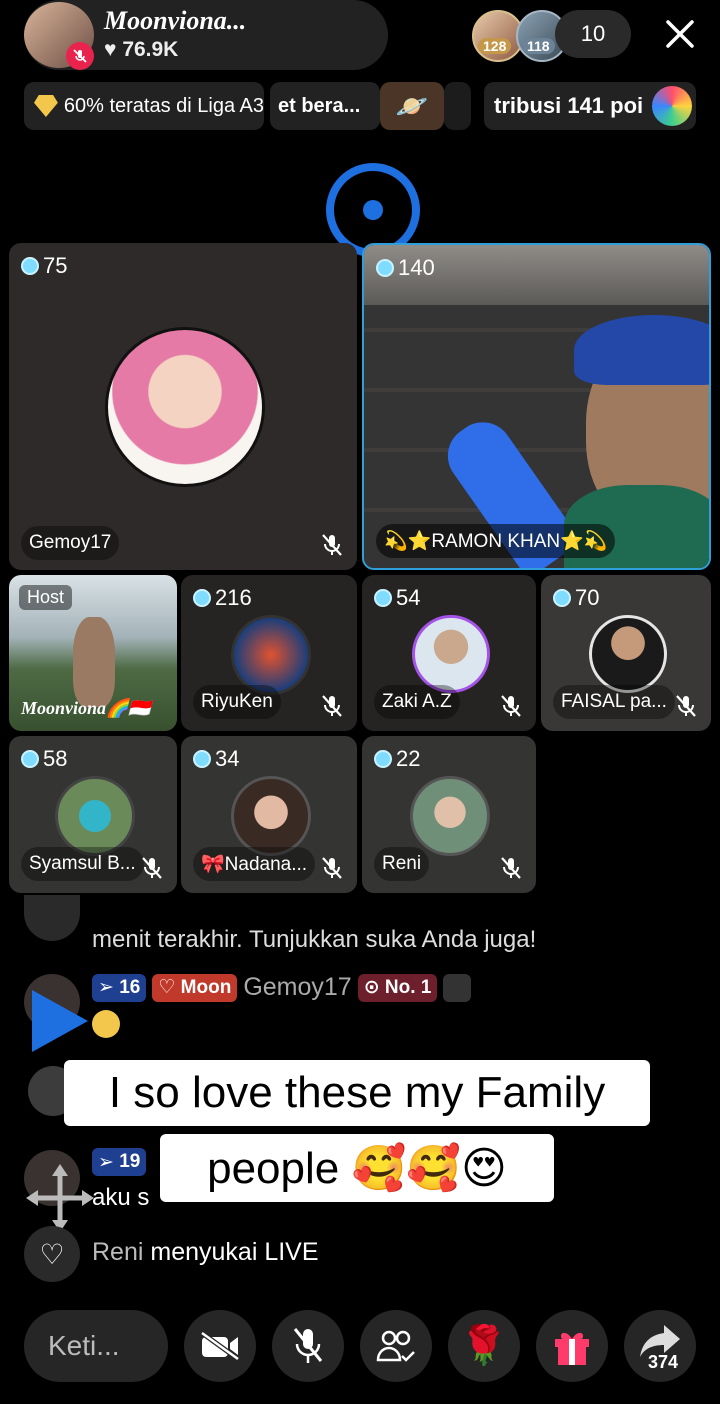 This screenshot has width=720, height=1404. I want to click on guests-button, so click(396, 1346).